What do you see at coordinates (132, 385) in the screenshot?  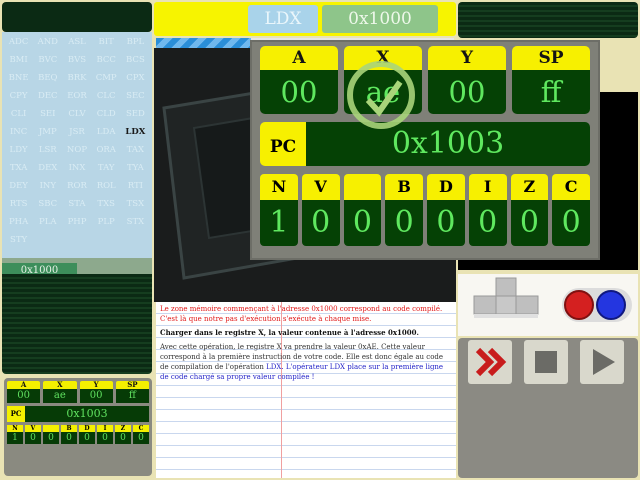 I see `mini-register-label: SP` at bounding box center [132, 385].